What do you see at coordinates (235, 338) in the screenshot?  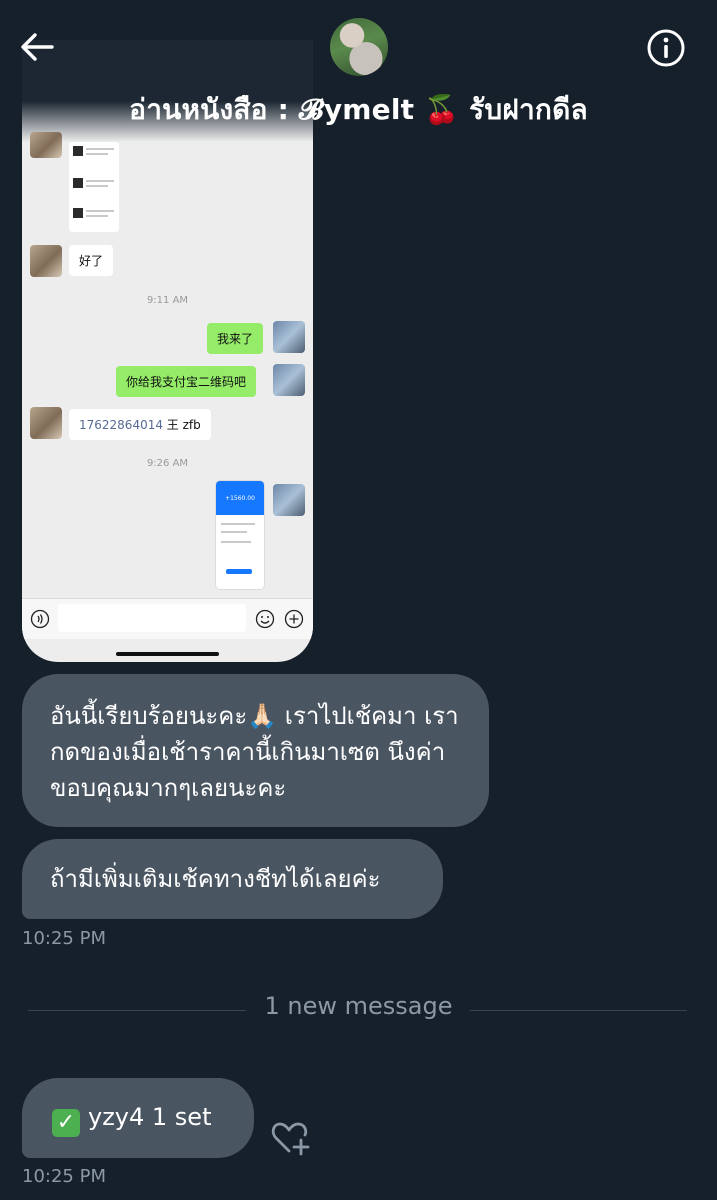 I see `chat-bubble-sent: 我来了` at bounding box center [235, 338].